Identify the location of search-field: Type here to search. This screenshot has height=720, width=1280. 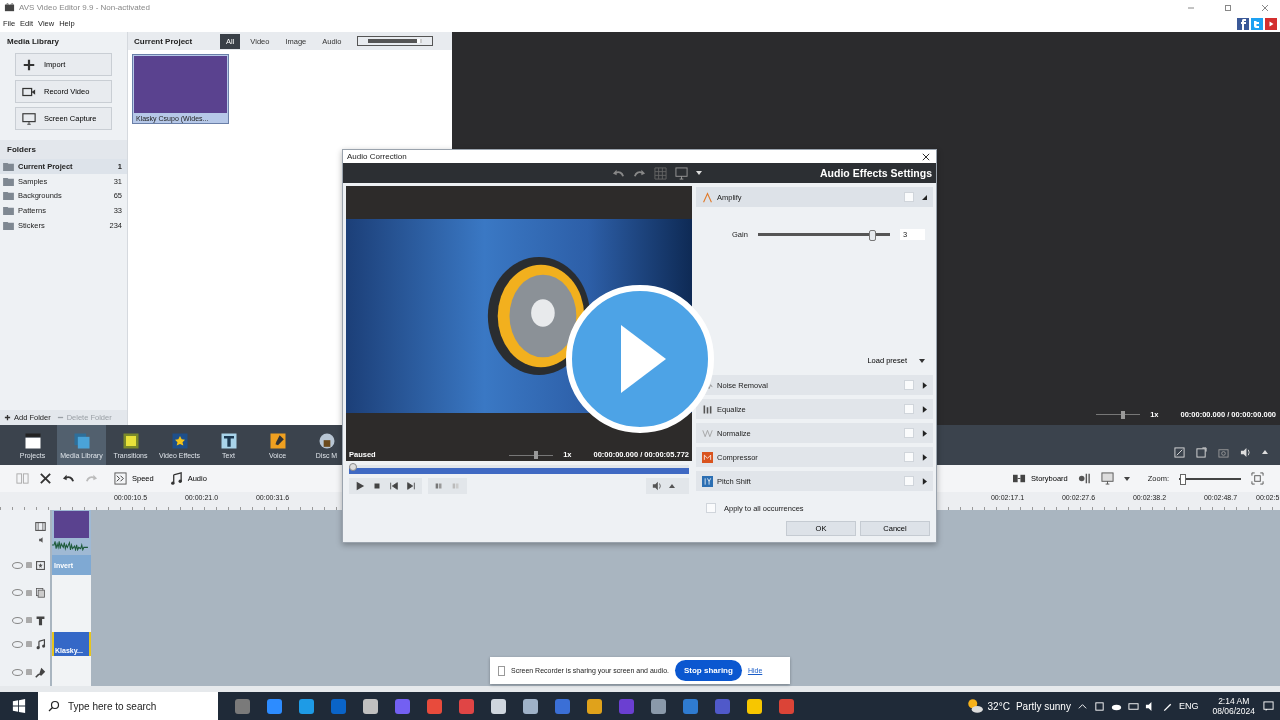
(128, 706).